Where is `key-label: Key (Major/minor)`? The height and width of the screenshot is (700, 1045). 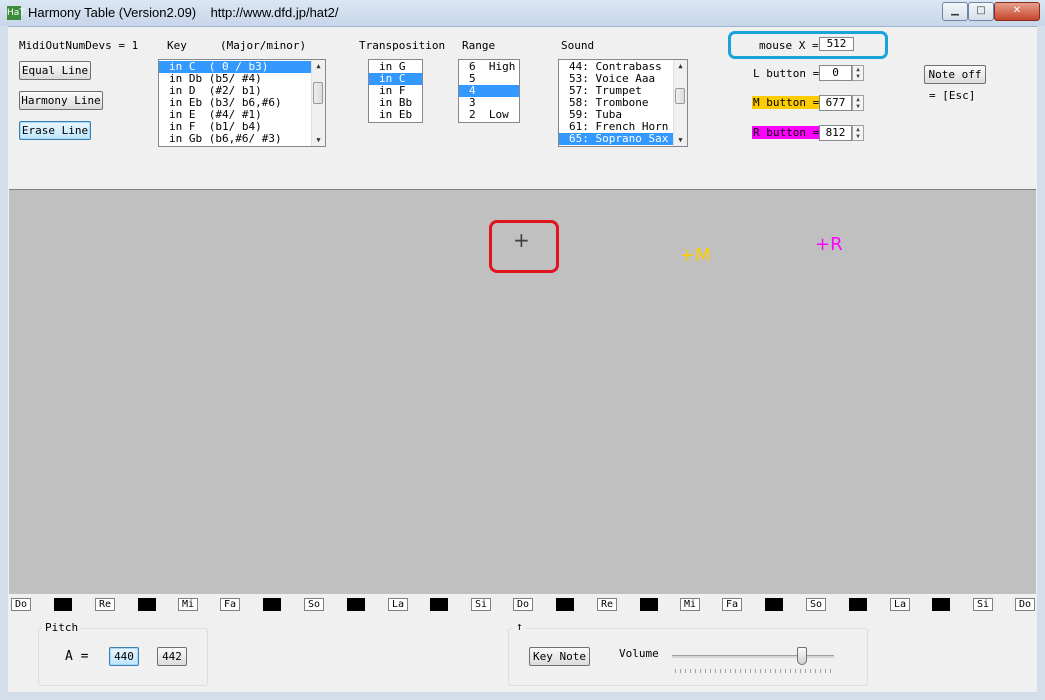 key-label: Key (Major/minor) is located at coordinates (237, 45).